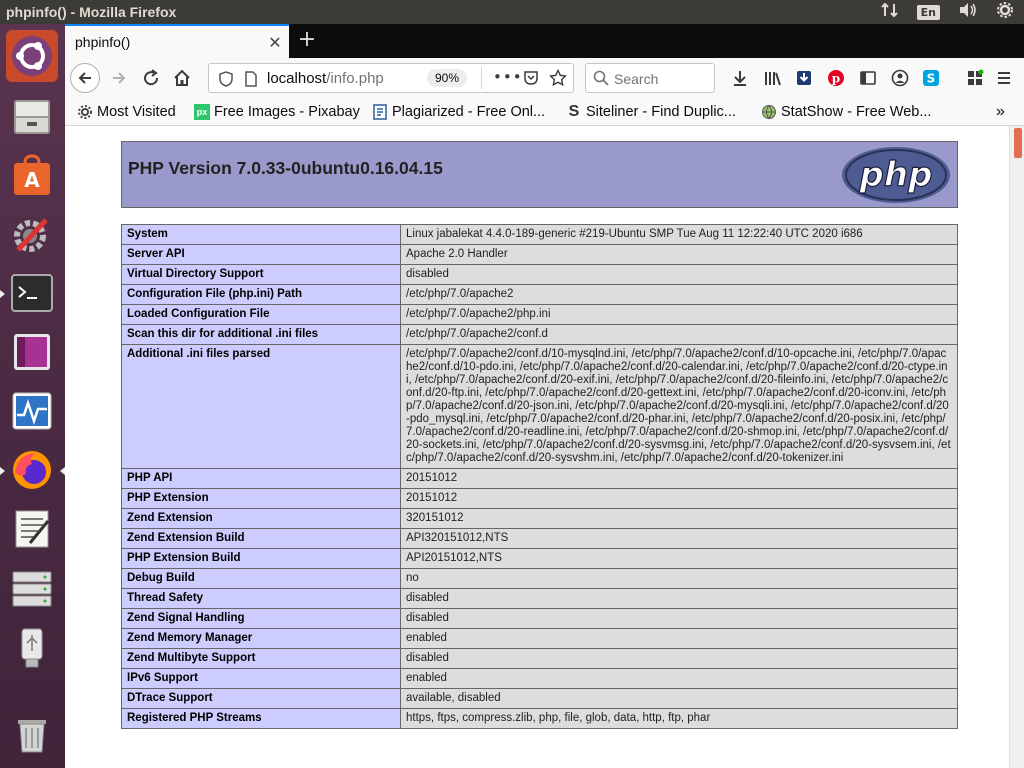  I want to click on account-icon, so click(900, 78).